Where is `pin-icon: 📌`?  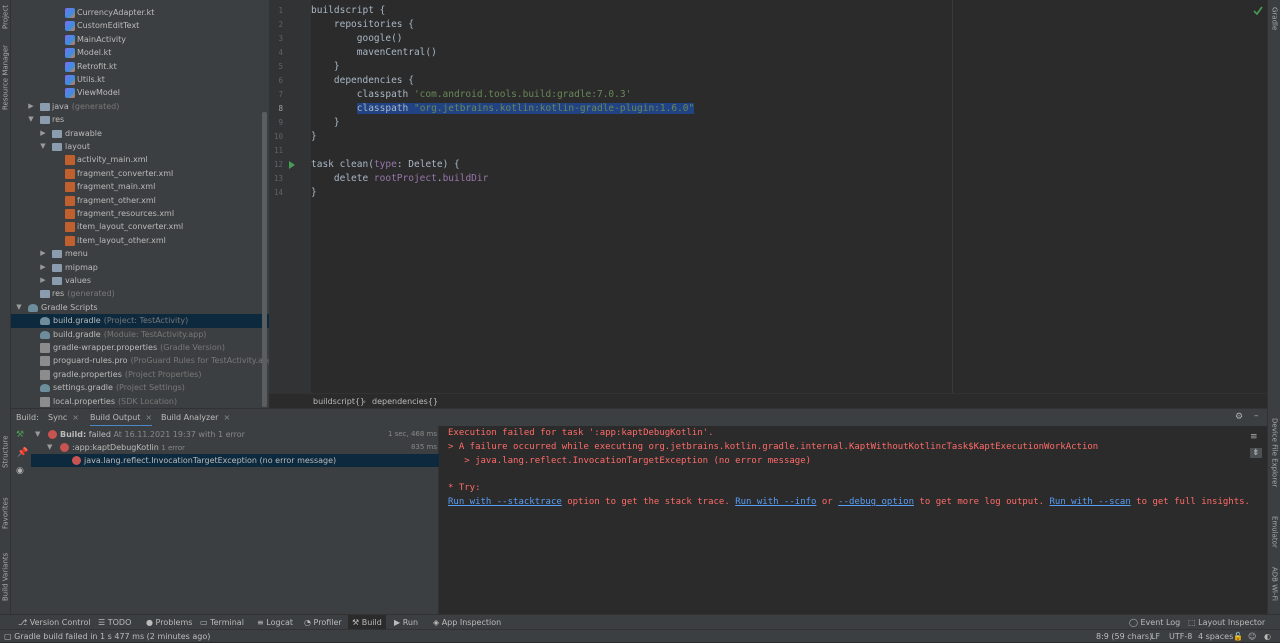 pin-icon: 📌 is located at coordinates (22, 453).